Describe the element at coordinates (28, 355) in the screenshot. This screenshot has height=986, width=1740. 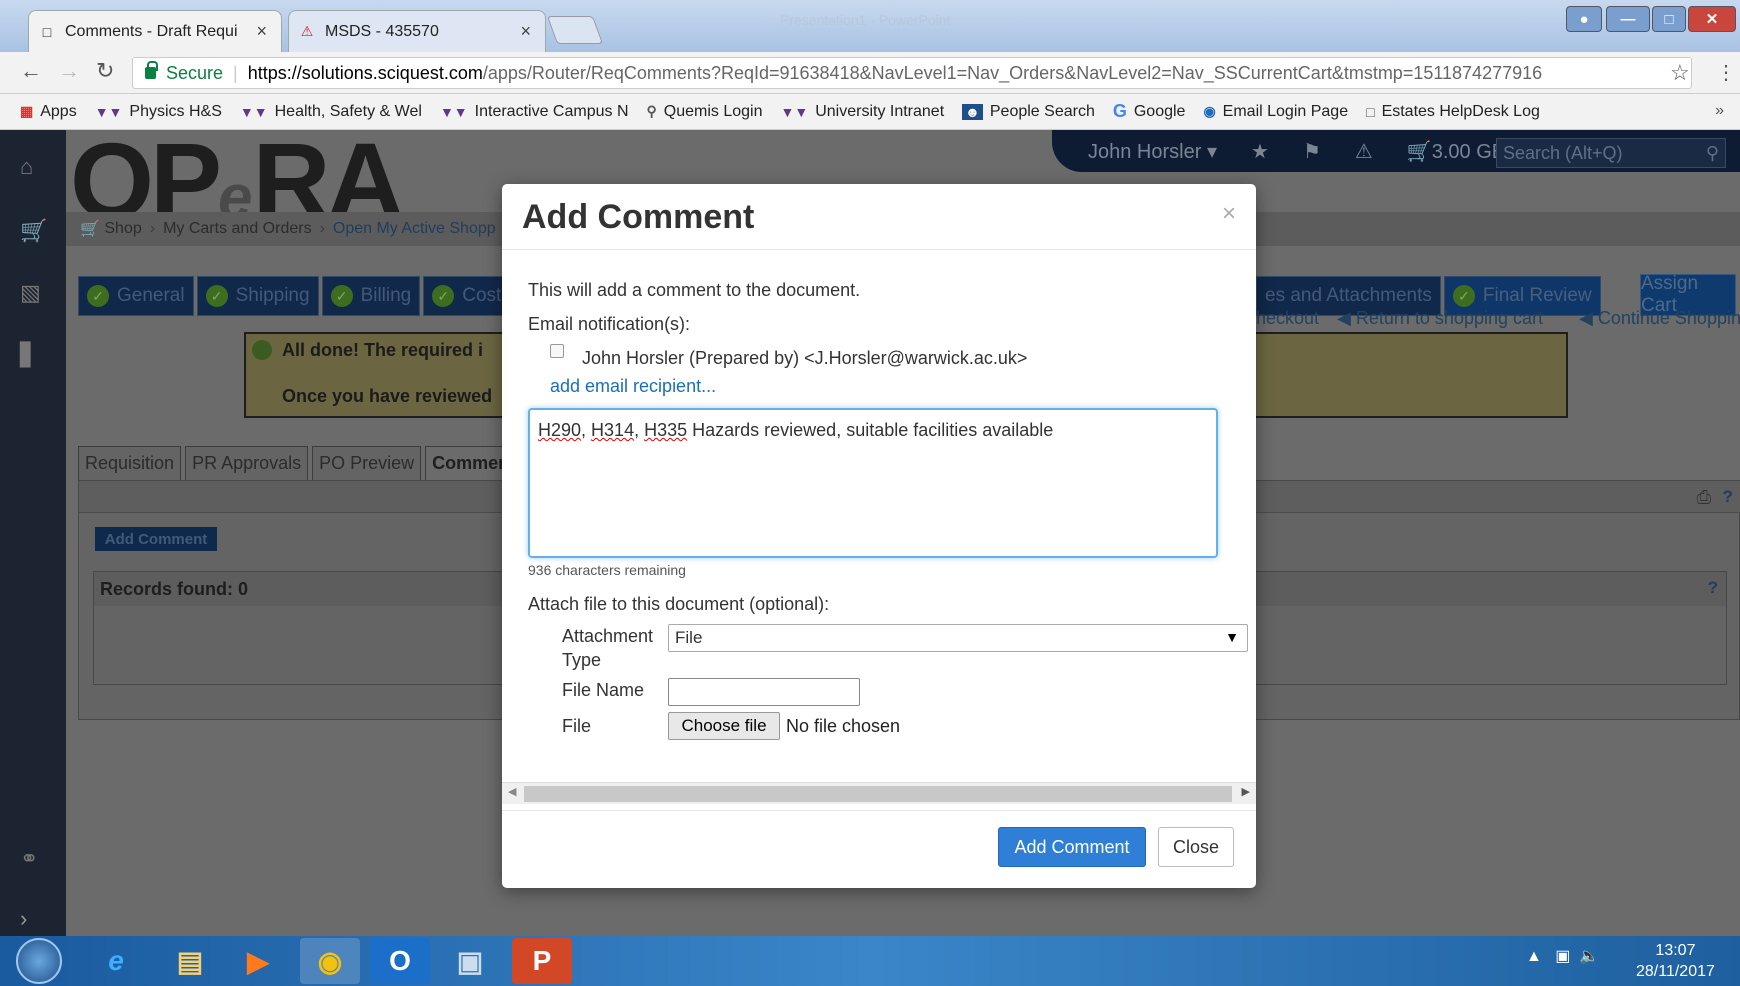
I see `reports-icon: ▋` at that location.